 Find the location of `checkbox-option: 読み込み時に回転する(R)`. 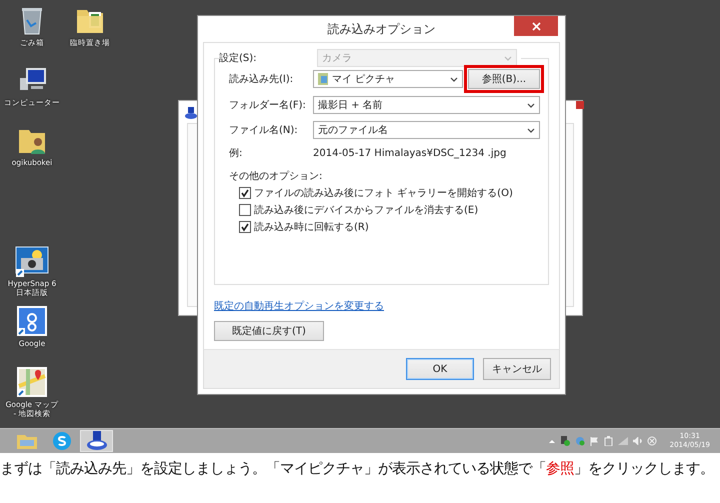

checkbox-option: 読み込み時に回転する(R) is located at coordinates (389, 227).